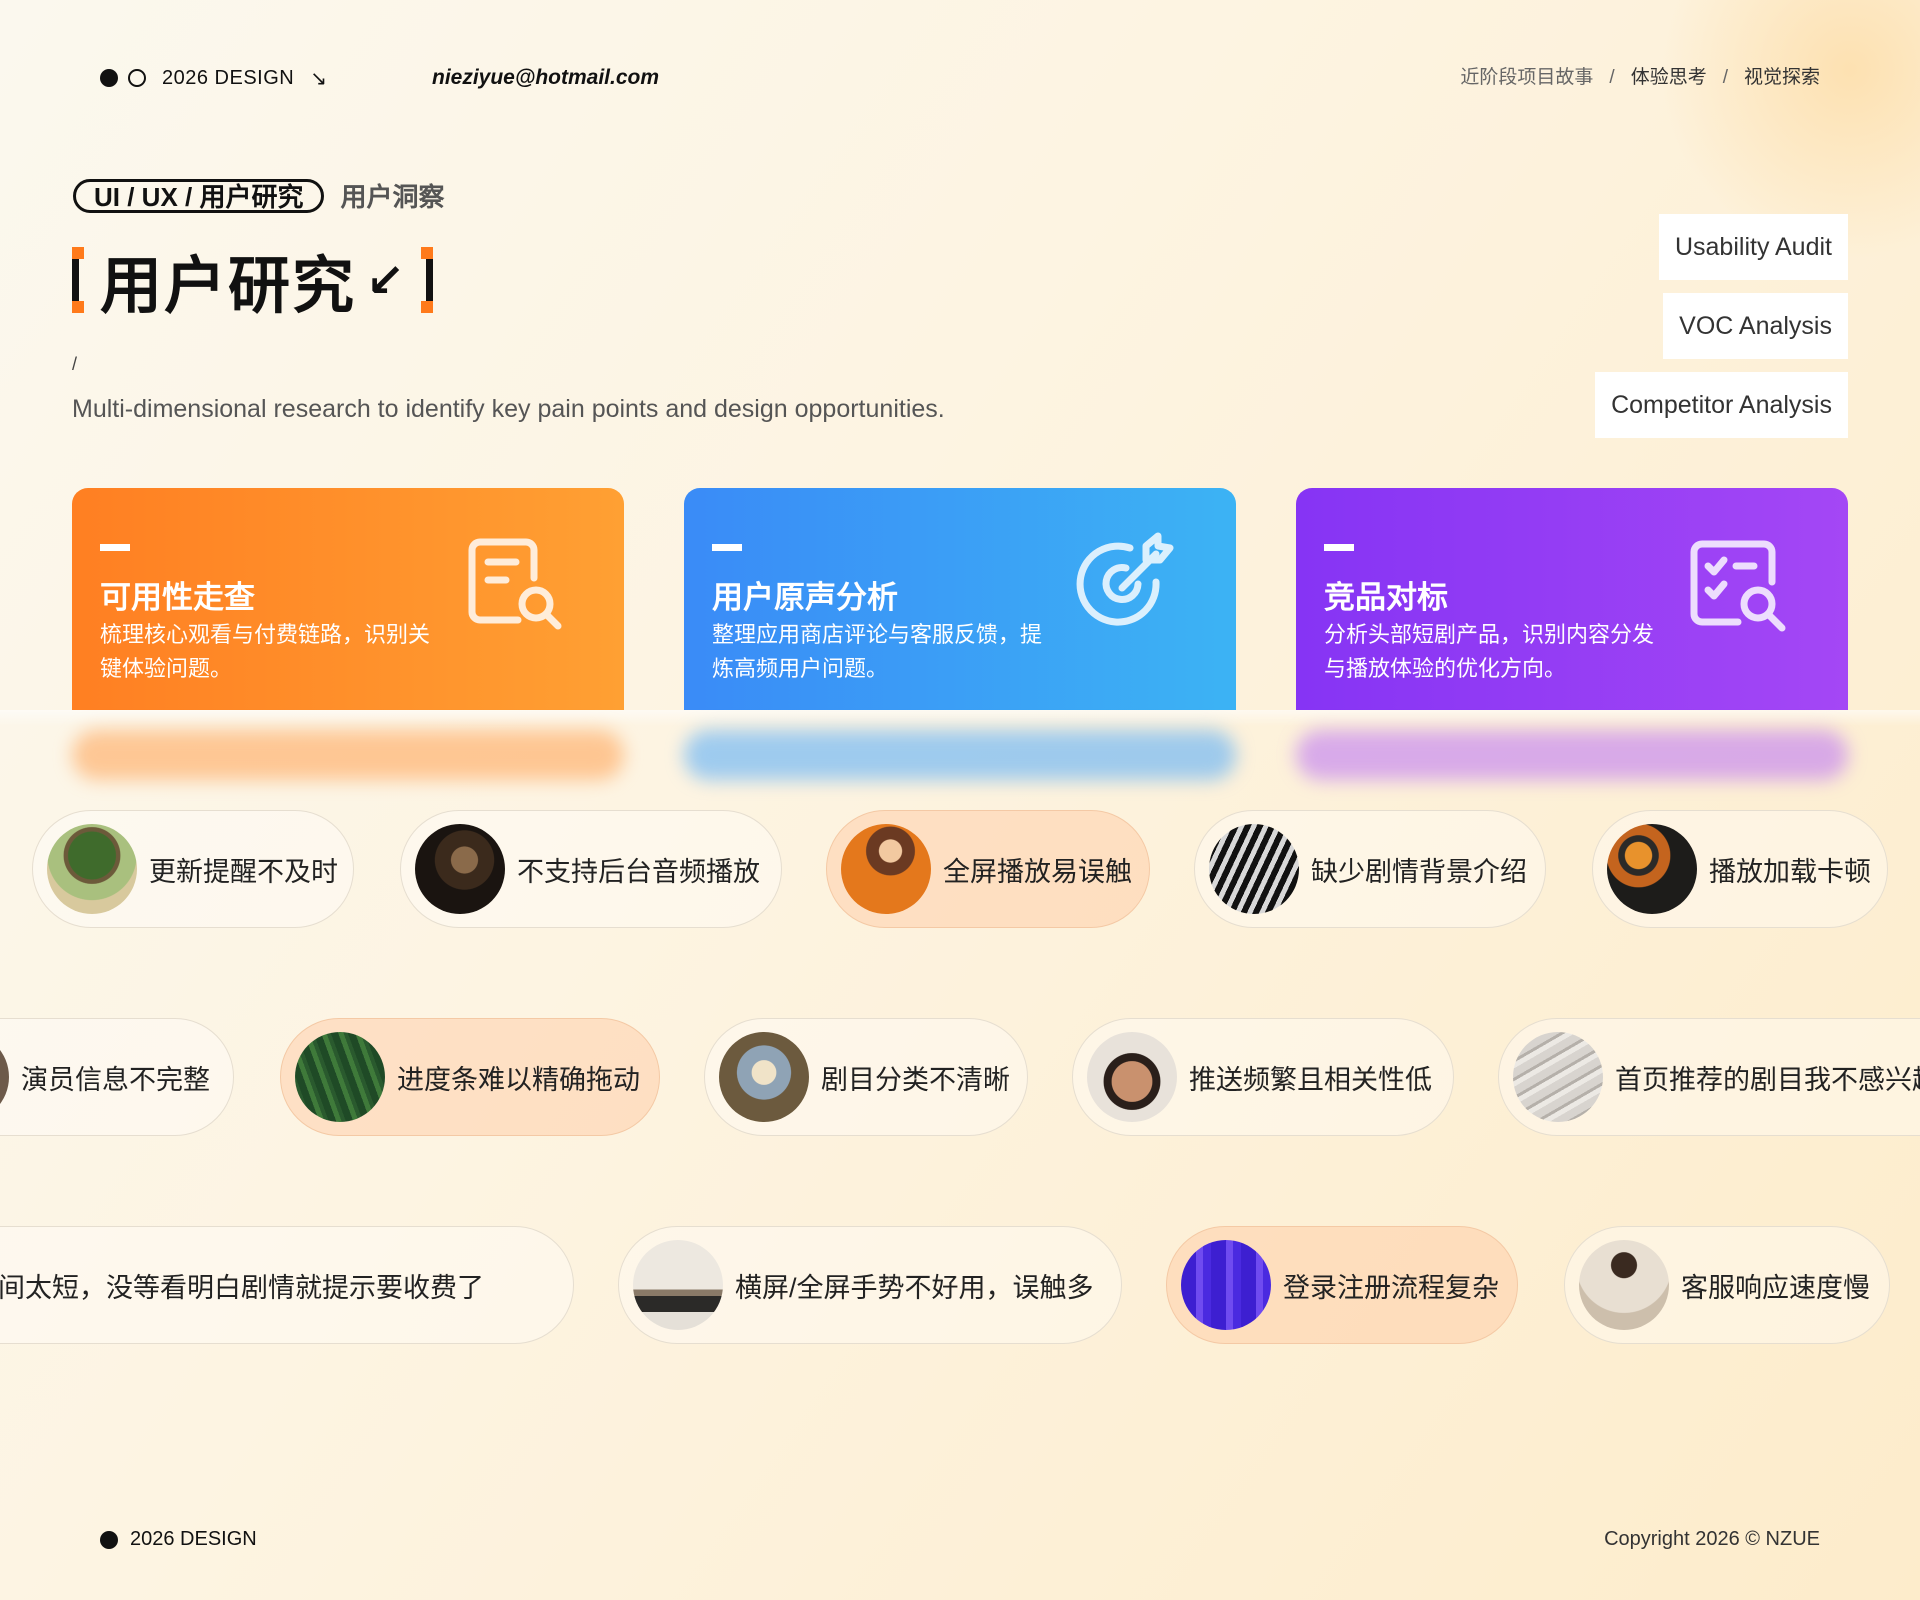 The image size is (1920, 1600). What do you see at coordinates (1721, 405) in the screenshot?
I see `chip-competitor-analysis: Competitor Analysis` at bounding box center [1721, 405].